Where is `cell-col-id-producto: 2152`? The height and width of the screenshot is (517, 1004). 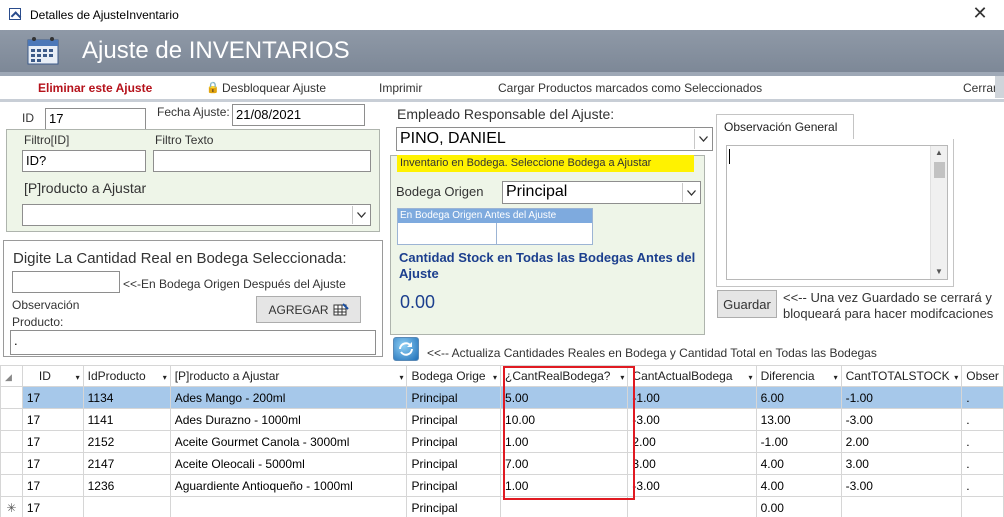
cell-col-id-producto: 2152 is located at coordinates (126, 441).